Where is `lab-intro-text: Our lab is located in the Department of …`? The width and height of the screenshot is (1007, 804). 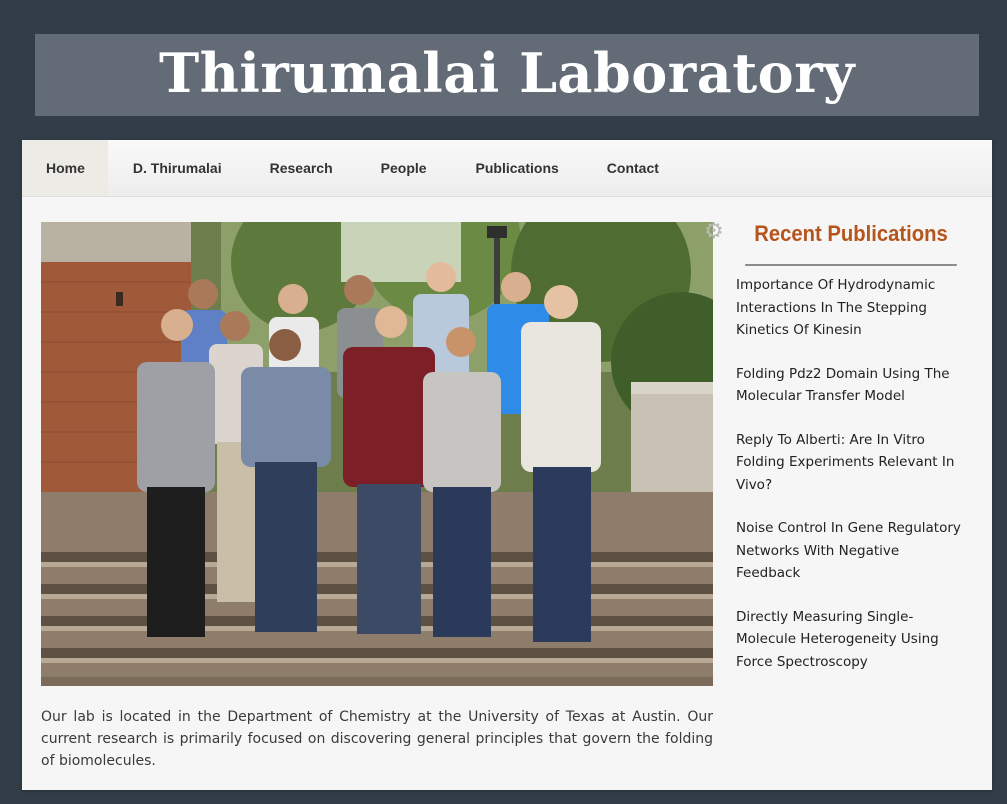 lab-intro-text: Our lab is located in the Department of … is located at coordinates (377, 739).